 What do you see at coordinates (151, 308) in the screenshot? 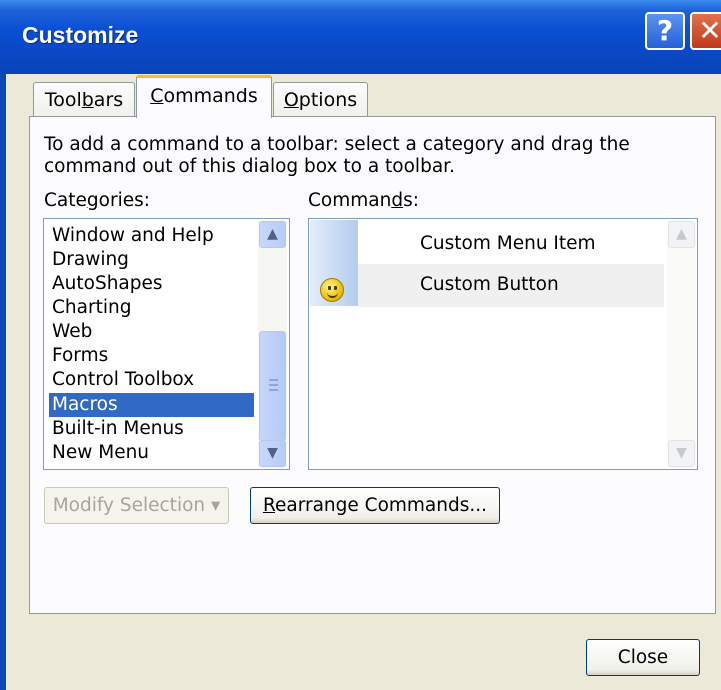
I see `category-item: Charting` at bounding box center [151, 308].